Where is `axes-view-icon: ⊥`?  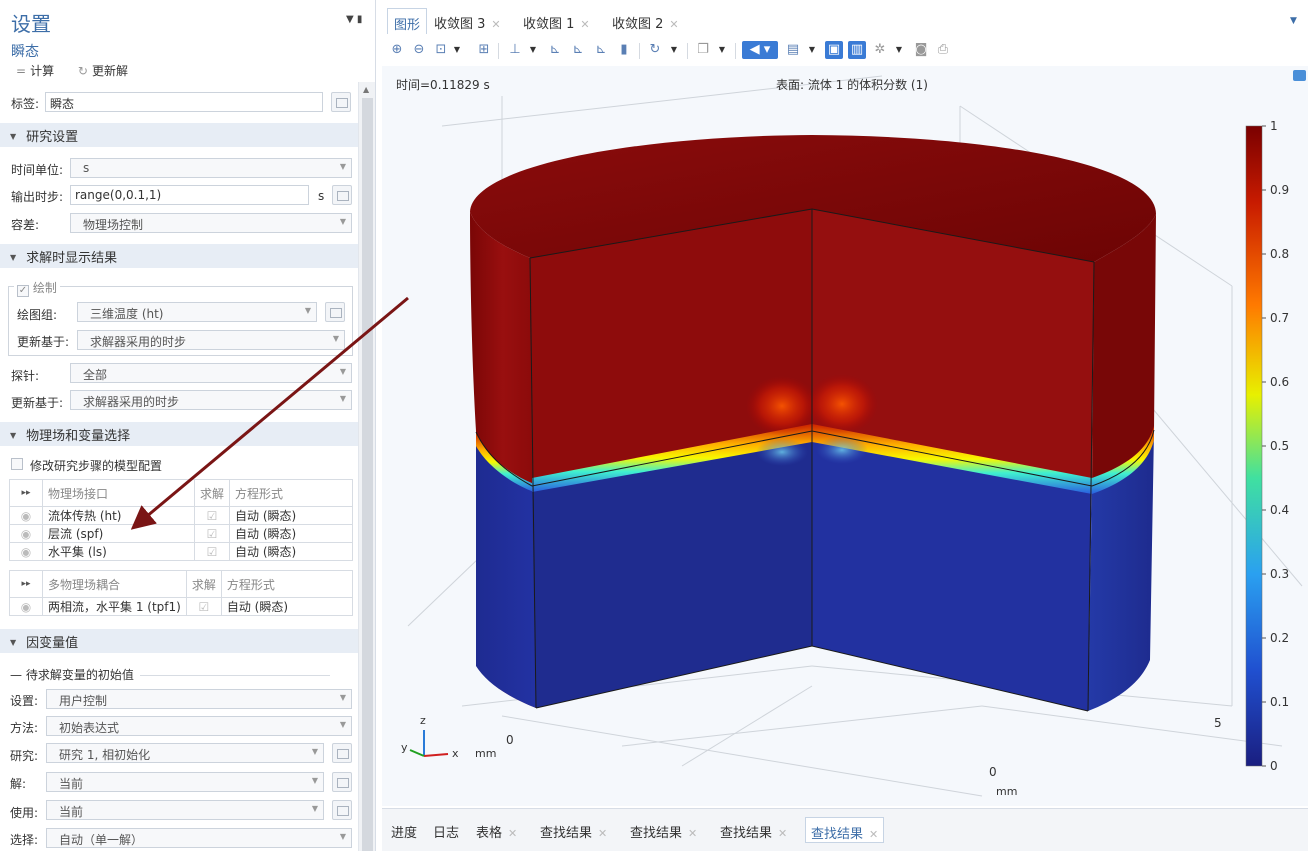 axes-view-icon: ⊥ is located at coordinates (515, 50).